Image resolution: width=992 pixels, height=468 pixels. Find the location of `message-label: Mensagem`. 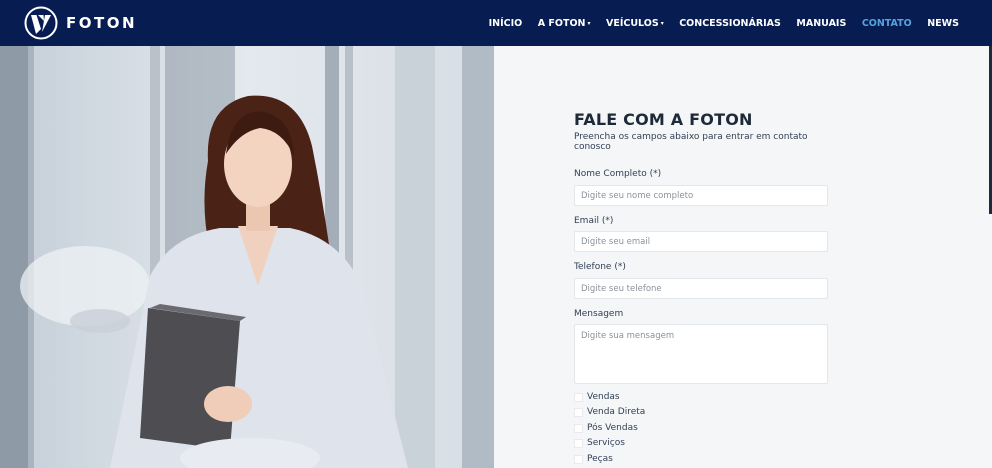

message-label: Mensagem is located at coordinates (599, 314).